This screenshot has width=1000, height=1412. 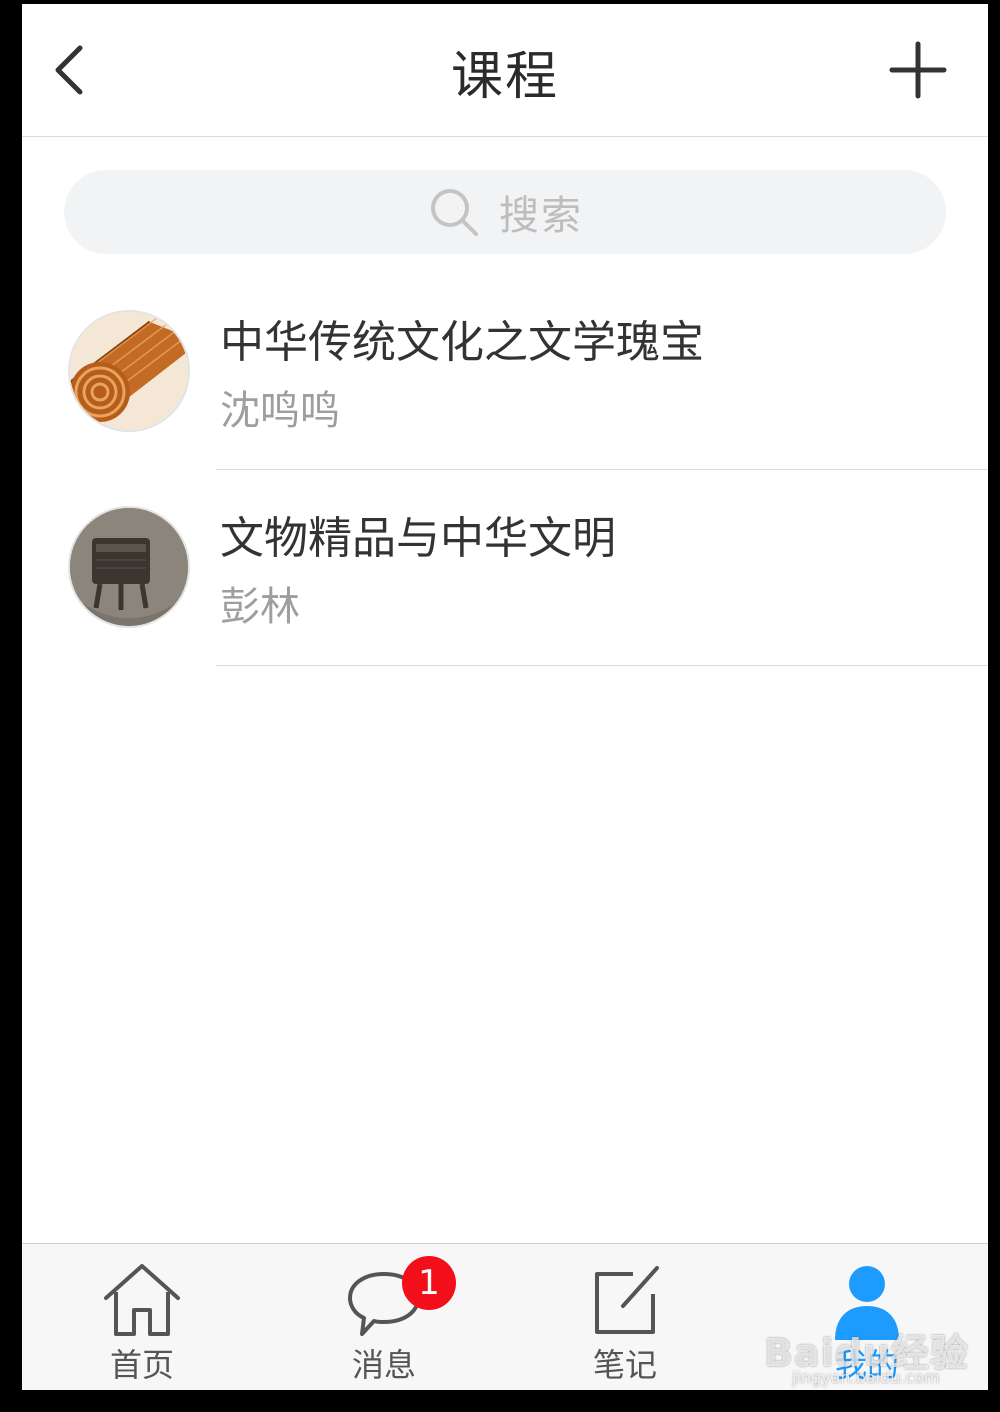 What do you see at coordinates (384, 1317) in the screenshot?
I see `tab-messages: 1 消息` at bounding box center [384, 1317].